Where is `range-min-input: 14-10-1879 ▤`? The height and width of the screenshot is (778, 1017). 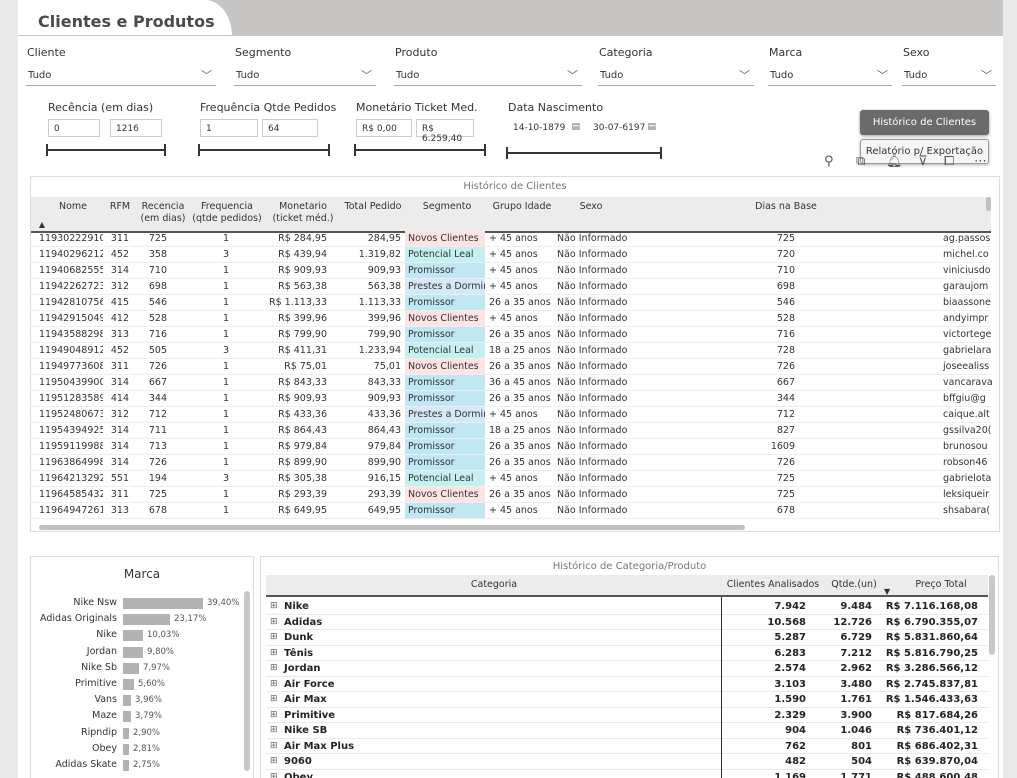 range-min-input: 14-10-1879 ▤ is located at coordinates (545, 128).